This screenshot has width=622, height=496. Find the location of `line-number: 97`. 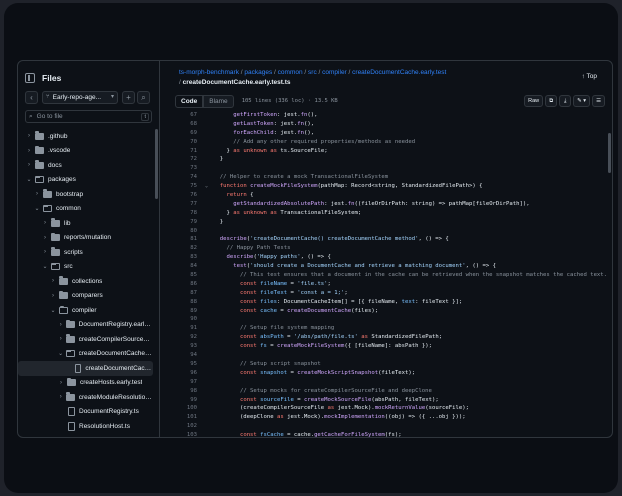

line-number: 97 is located at coordinates (186, 382).